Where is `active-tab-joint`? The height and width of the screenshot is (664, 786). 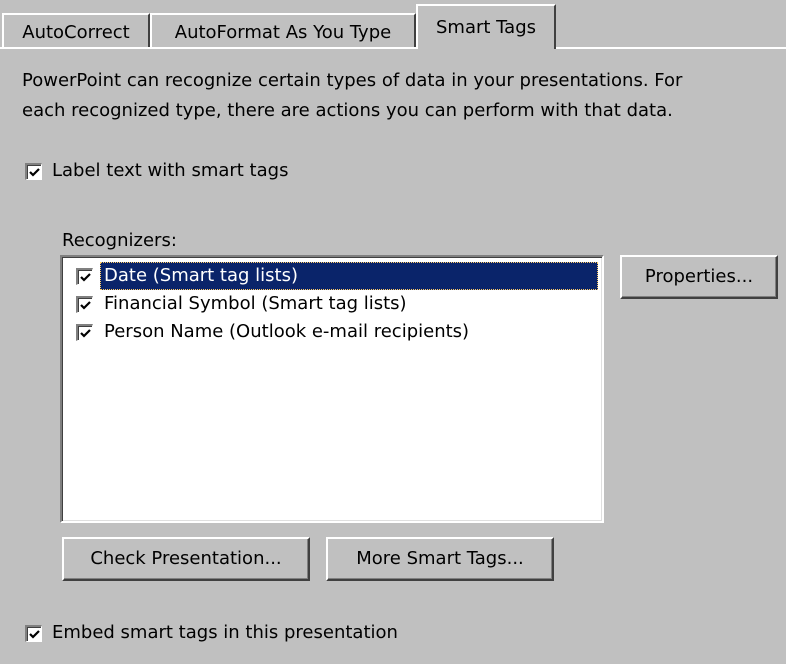
active-tab-joint is located at coordinates (486, 48).